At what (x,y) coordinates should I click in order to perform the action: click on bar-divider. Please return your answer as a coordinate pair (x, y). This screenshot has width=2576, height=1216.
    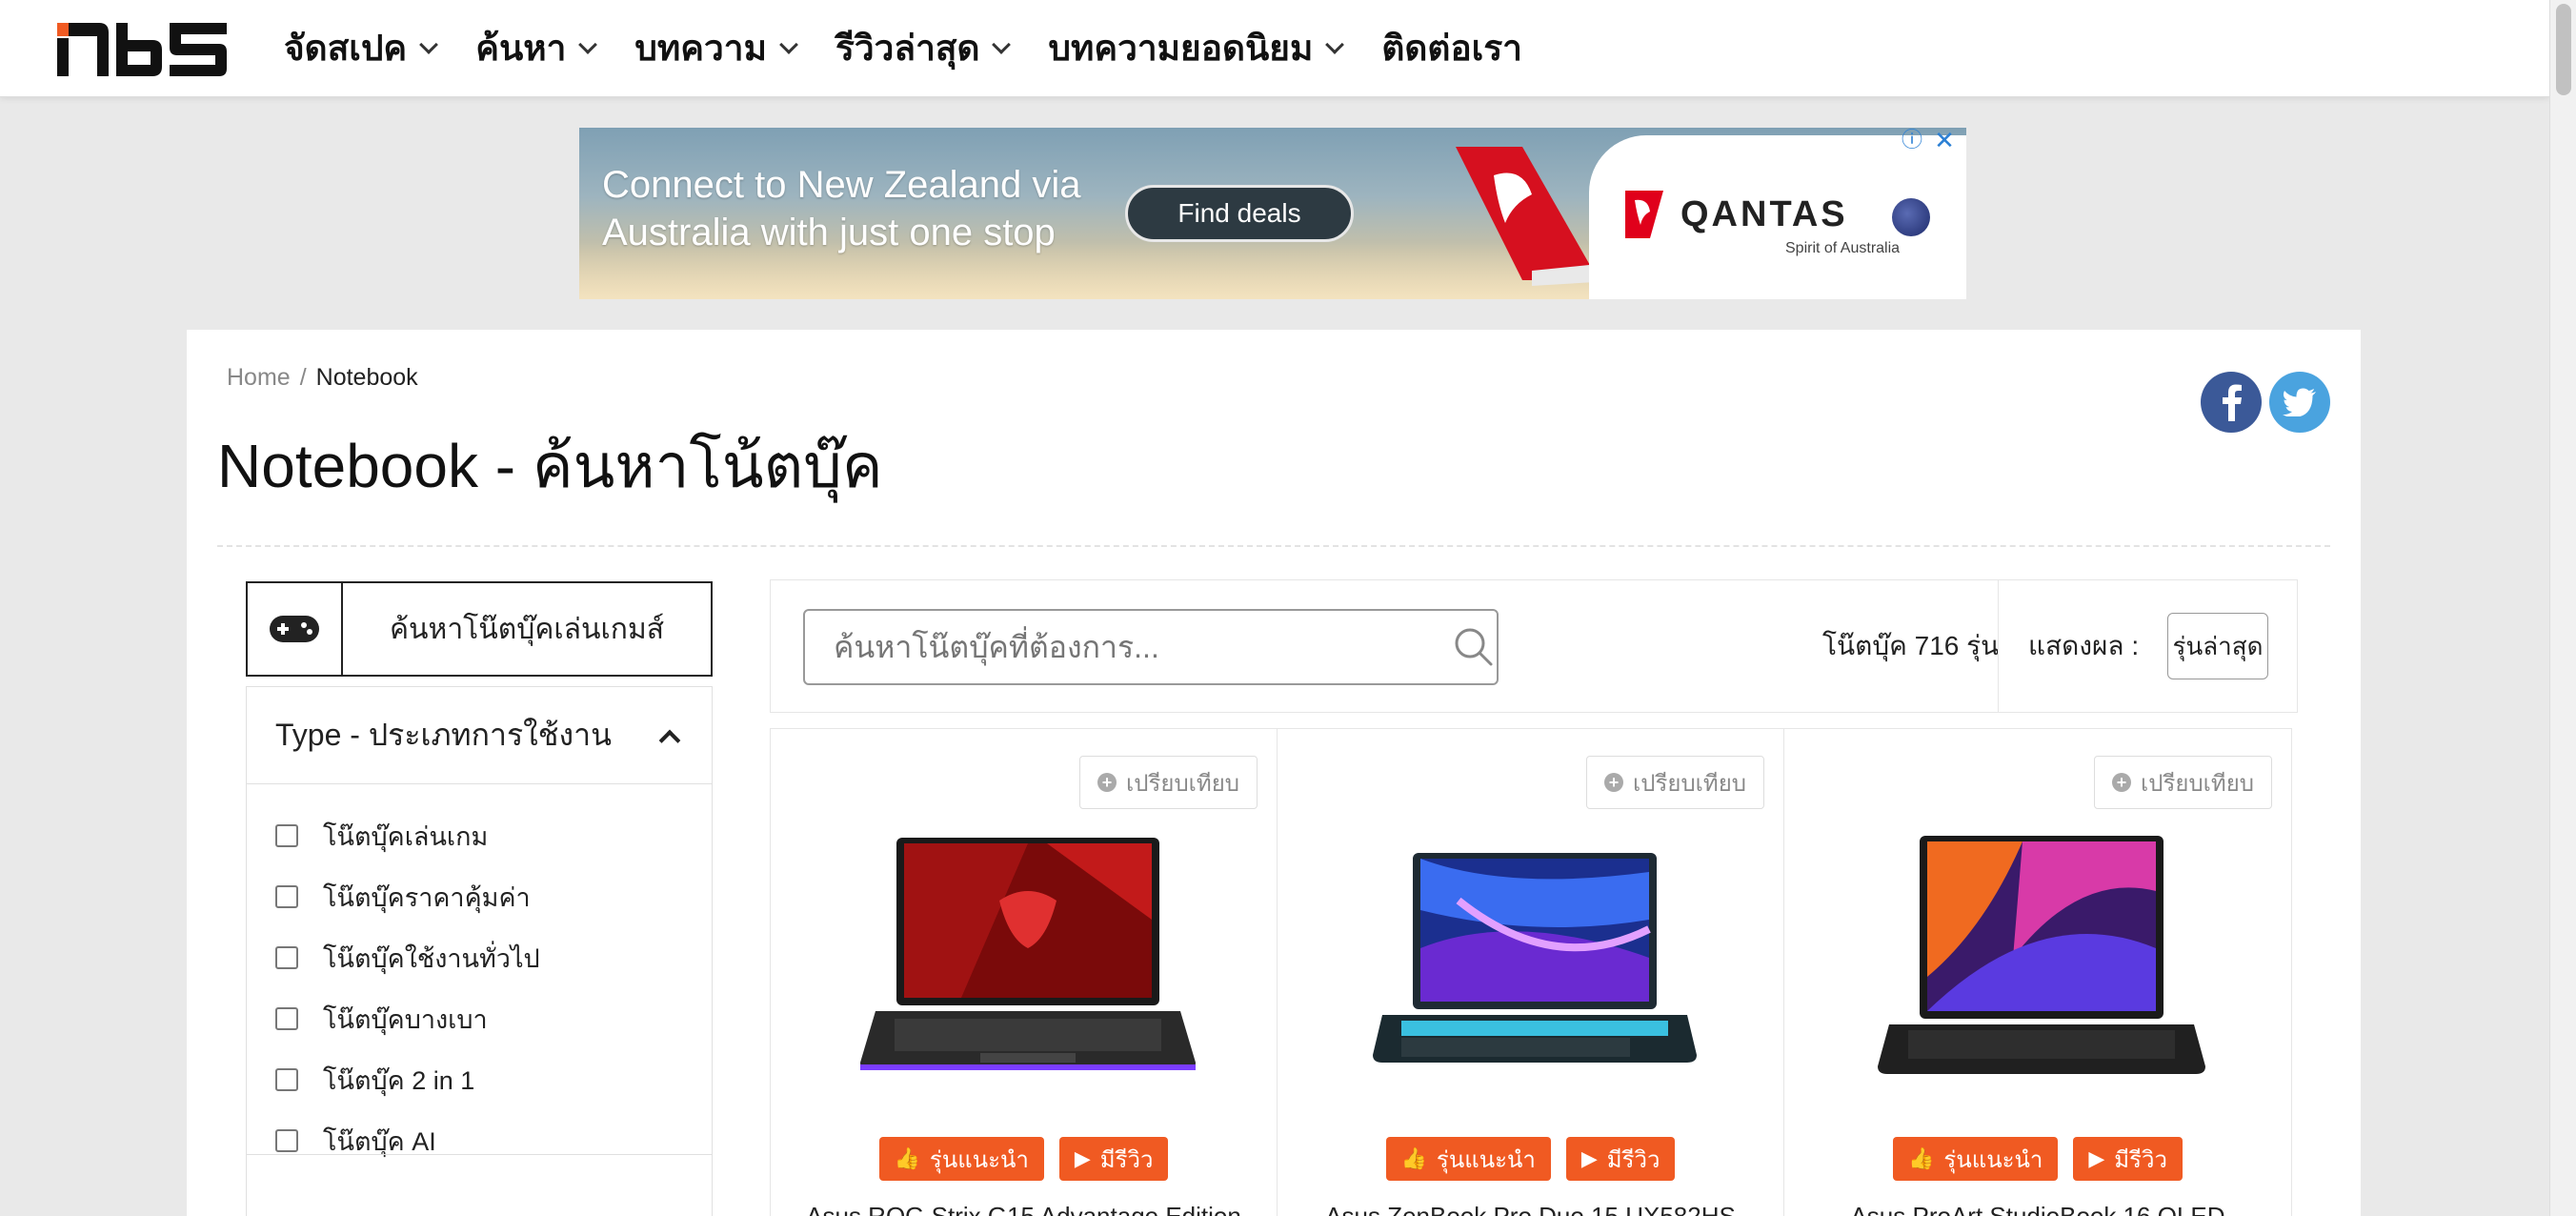
    Looking at the image, I should click on (1998, 646).